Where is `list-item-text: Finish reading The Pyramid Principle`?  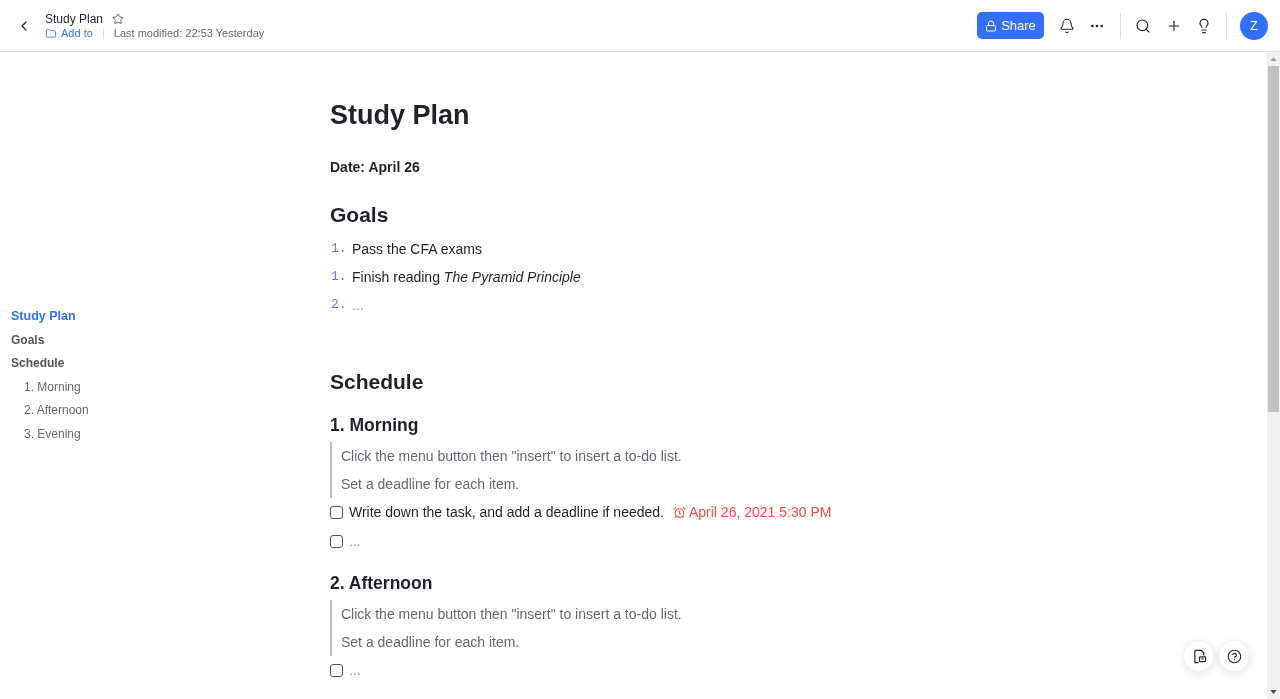
list-item-text: Finish reading The Pyramid Principle is located at coordinates (466, 277).